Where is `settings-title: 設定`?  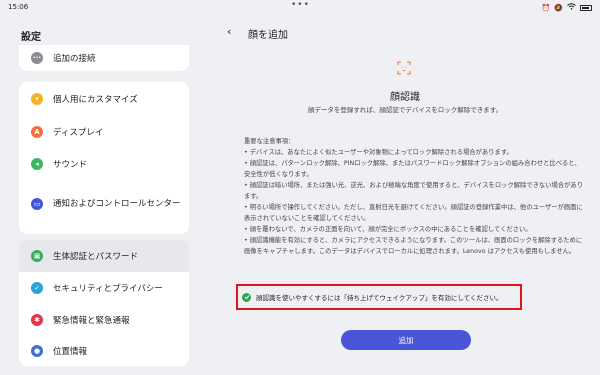 settings-title: 設定 is located at coordinates (31, 37).